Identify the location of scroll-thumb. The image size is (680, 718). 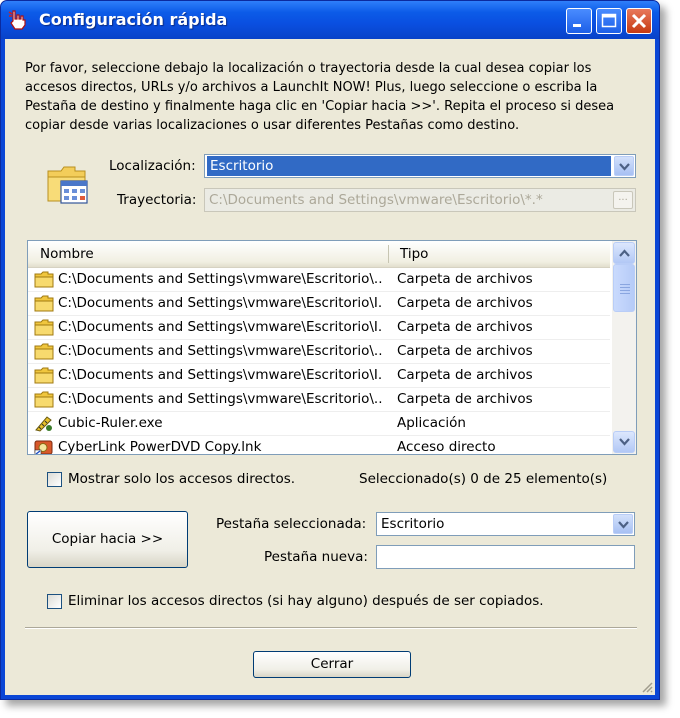
(624, 288).